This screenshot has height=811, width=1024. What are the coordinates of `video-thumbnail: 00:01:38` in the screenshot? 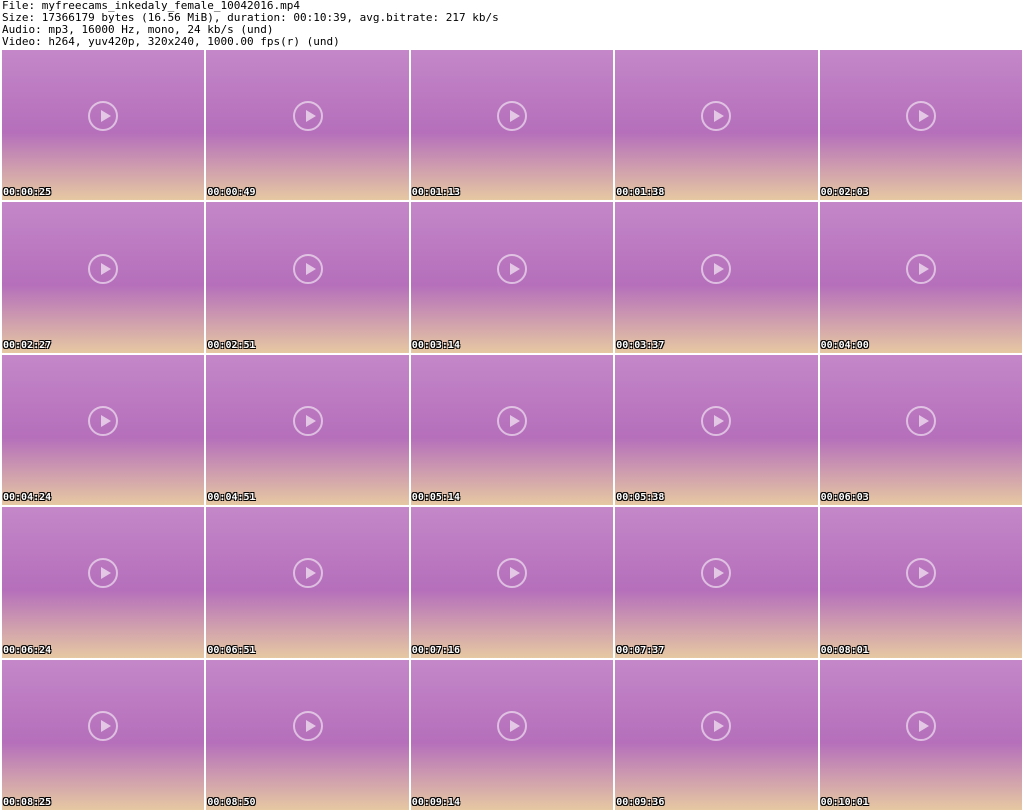 It's located at (716, 125).